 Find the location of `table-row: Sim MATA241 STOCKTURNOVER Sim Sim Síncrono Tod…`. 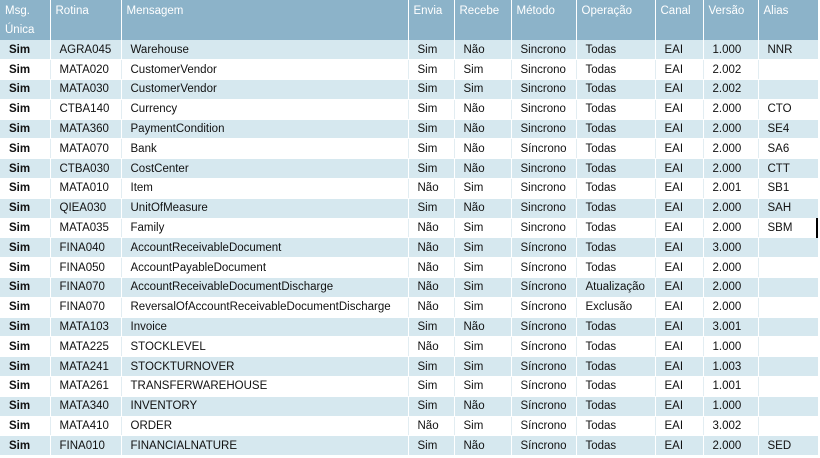

table-row: Sim MATA241 STOCKTURNOVER Sim Sim Síncrono Tod… is located at coordinates (409, 367).